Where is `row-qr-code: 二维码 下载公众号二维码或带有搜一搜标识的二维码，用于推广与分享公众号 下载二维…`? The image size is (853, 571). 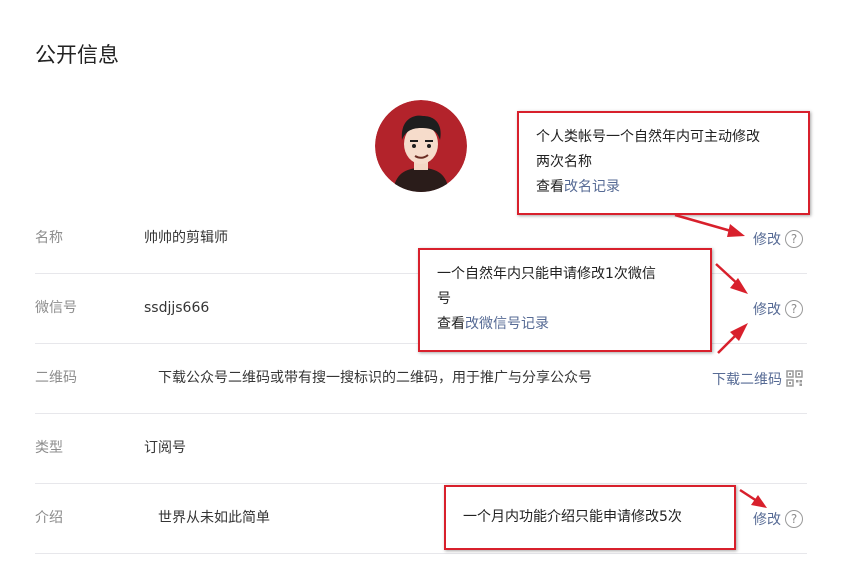
row-qr-code: 二维码 下载公众号二维码或带有搜一搜标识的二维码，用于推广与分享公众号 下载二维… is located at coordinates (421, 379).